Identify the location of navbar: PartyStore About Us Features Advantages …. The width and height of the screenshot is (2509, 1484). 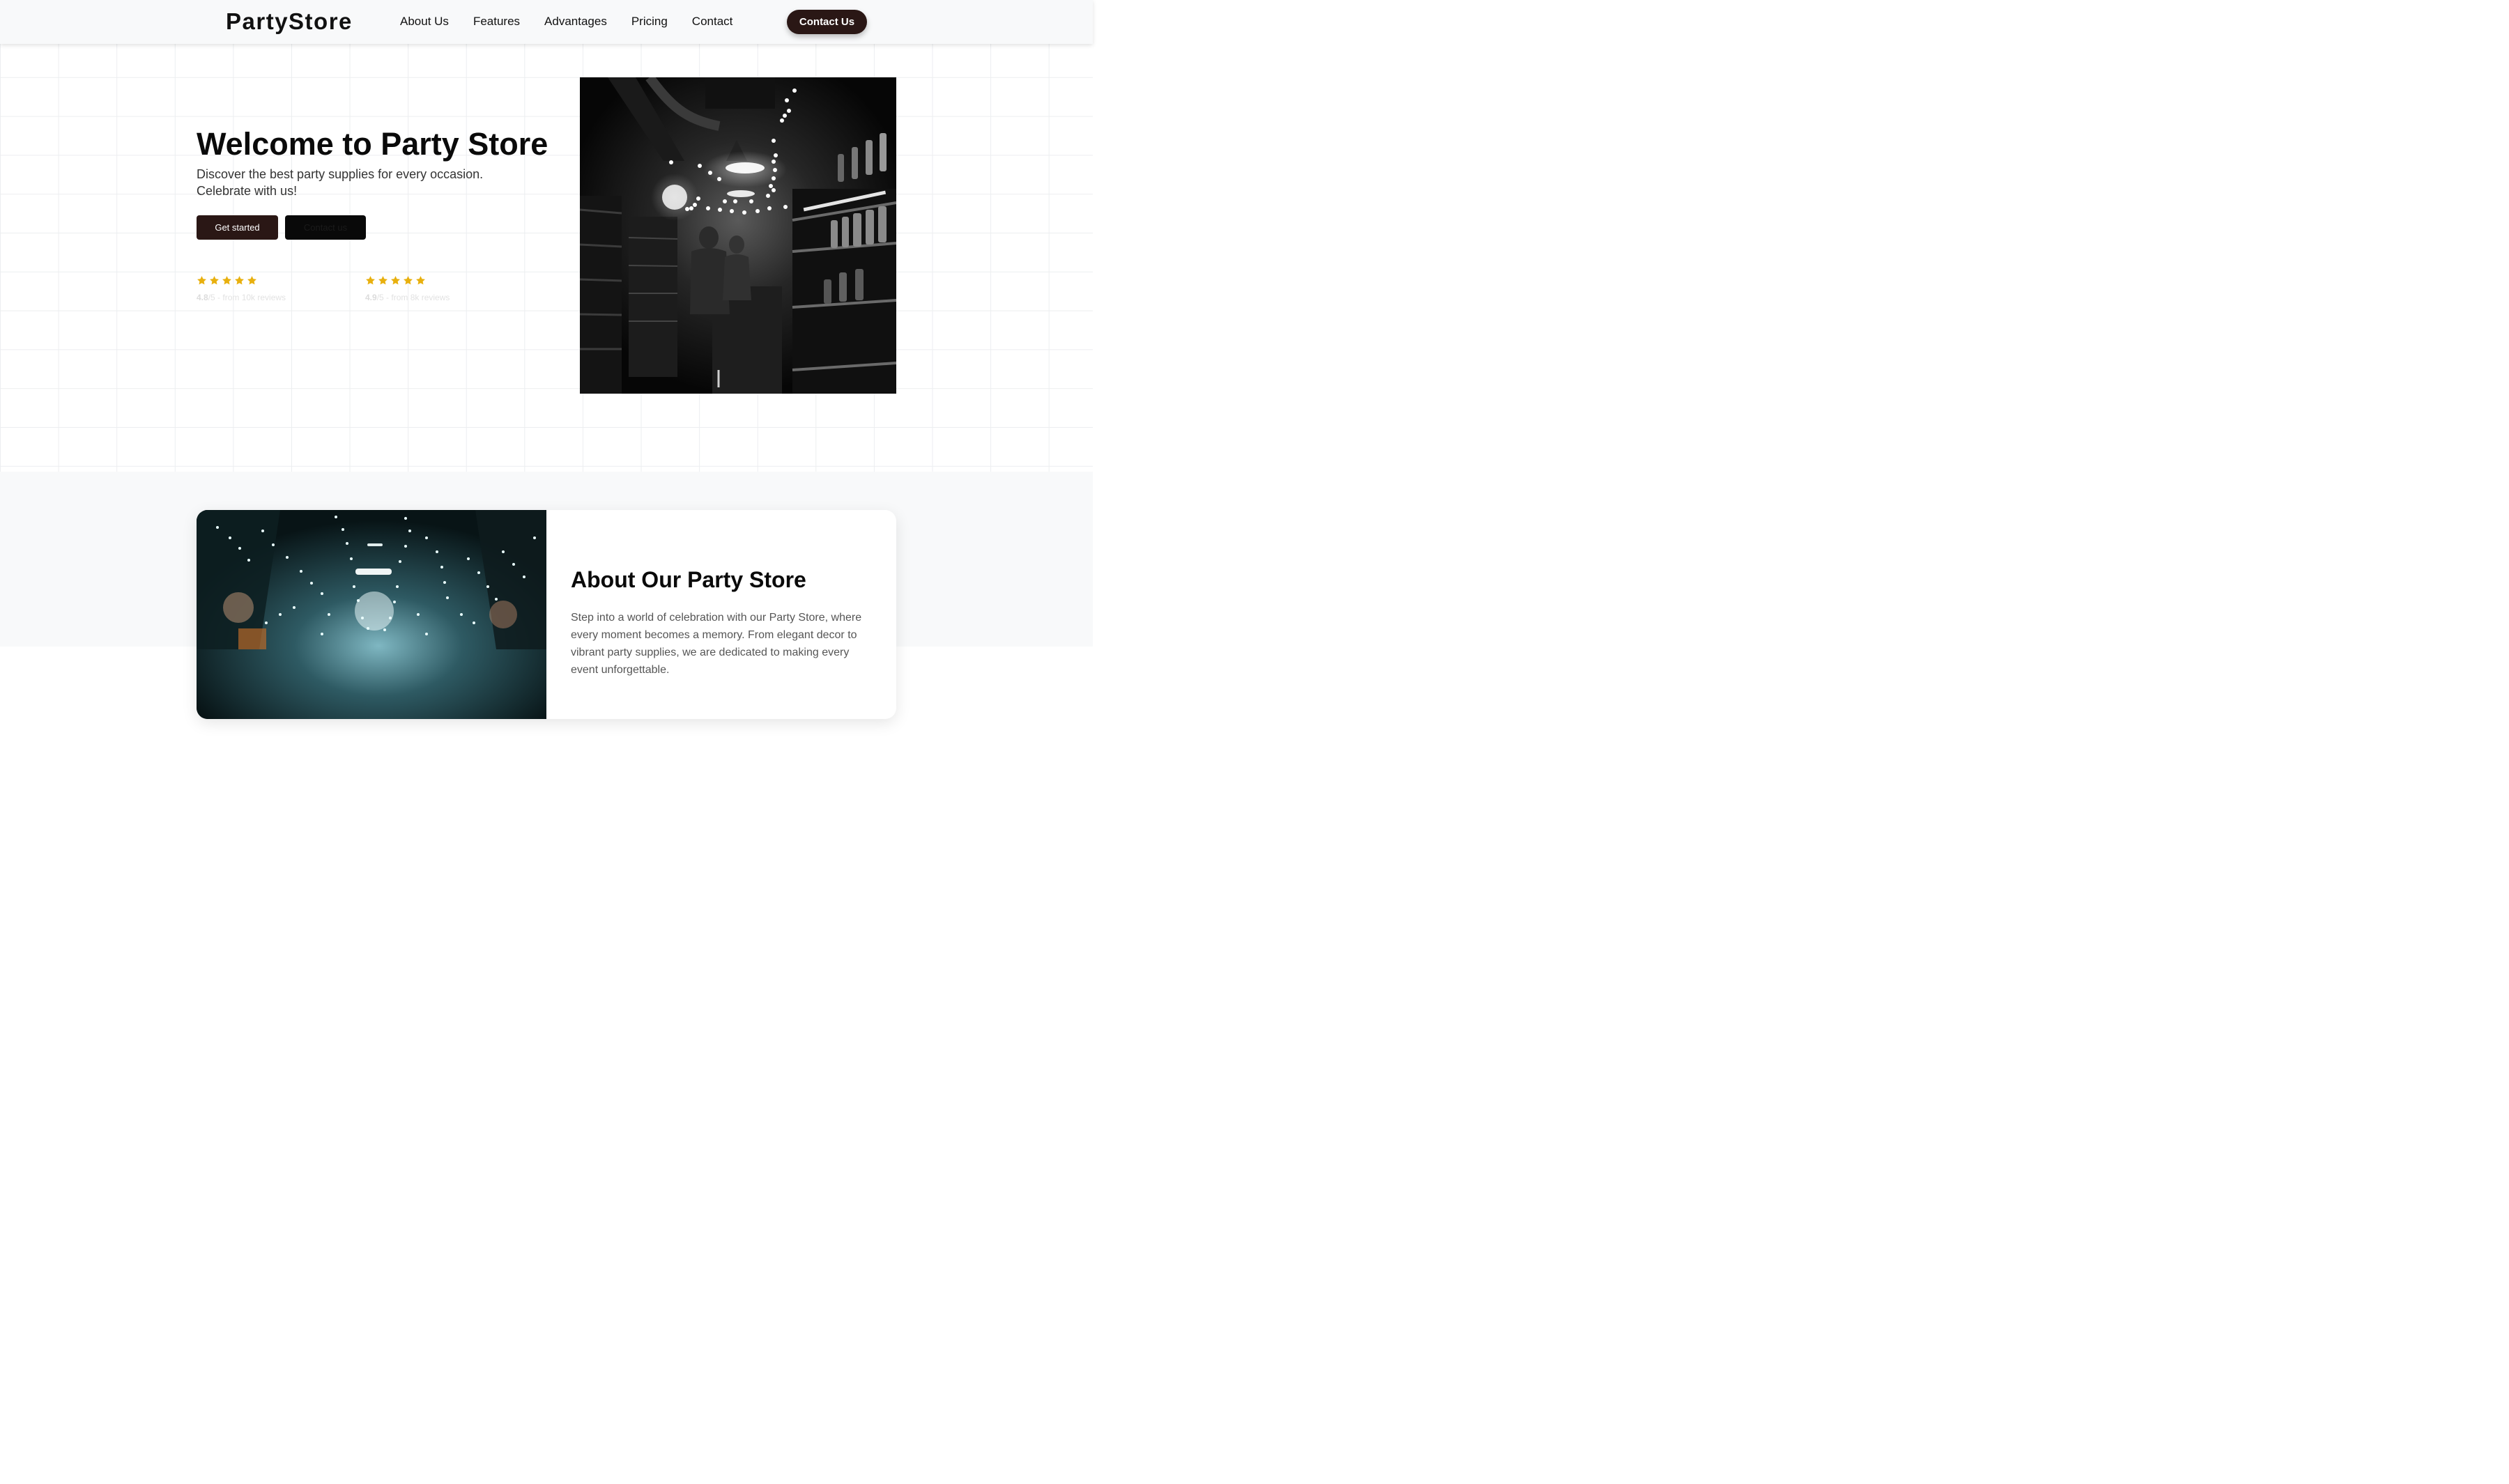
(546, 22).